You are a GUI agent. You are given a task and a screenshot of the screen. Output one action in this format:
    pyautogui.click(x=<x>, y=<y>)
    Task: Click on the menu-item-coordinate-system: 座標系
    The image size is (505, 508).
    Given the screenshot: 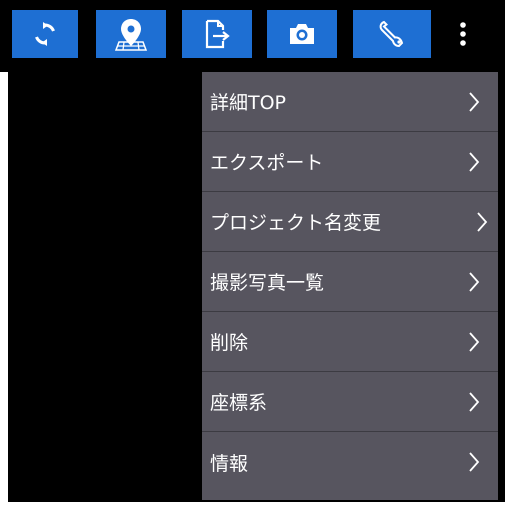 What is the action you would take?
    pyautogui.click(x=350, y=402)
    